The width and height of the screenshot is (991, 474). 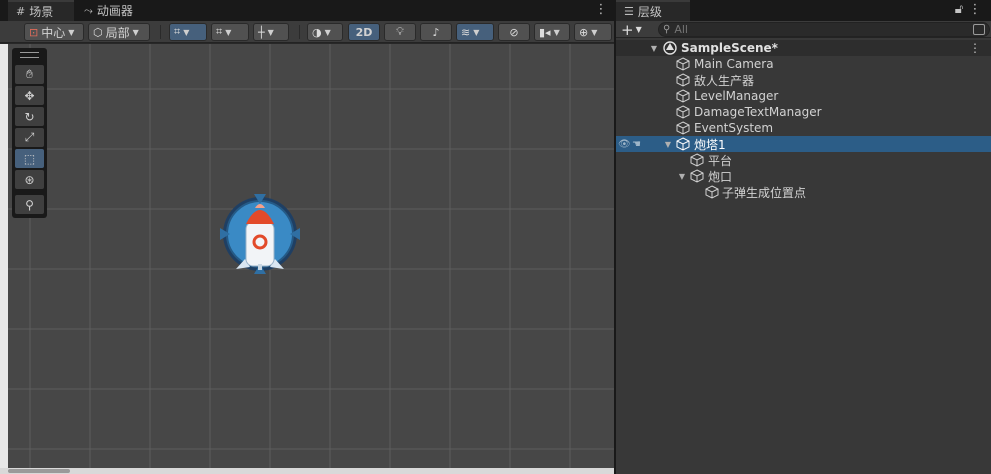 I want to click on custom-tool-button: ⚲, so click(x=29, y=204).